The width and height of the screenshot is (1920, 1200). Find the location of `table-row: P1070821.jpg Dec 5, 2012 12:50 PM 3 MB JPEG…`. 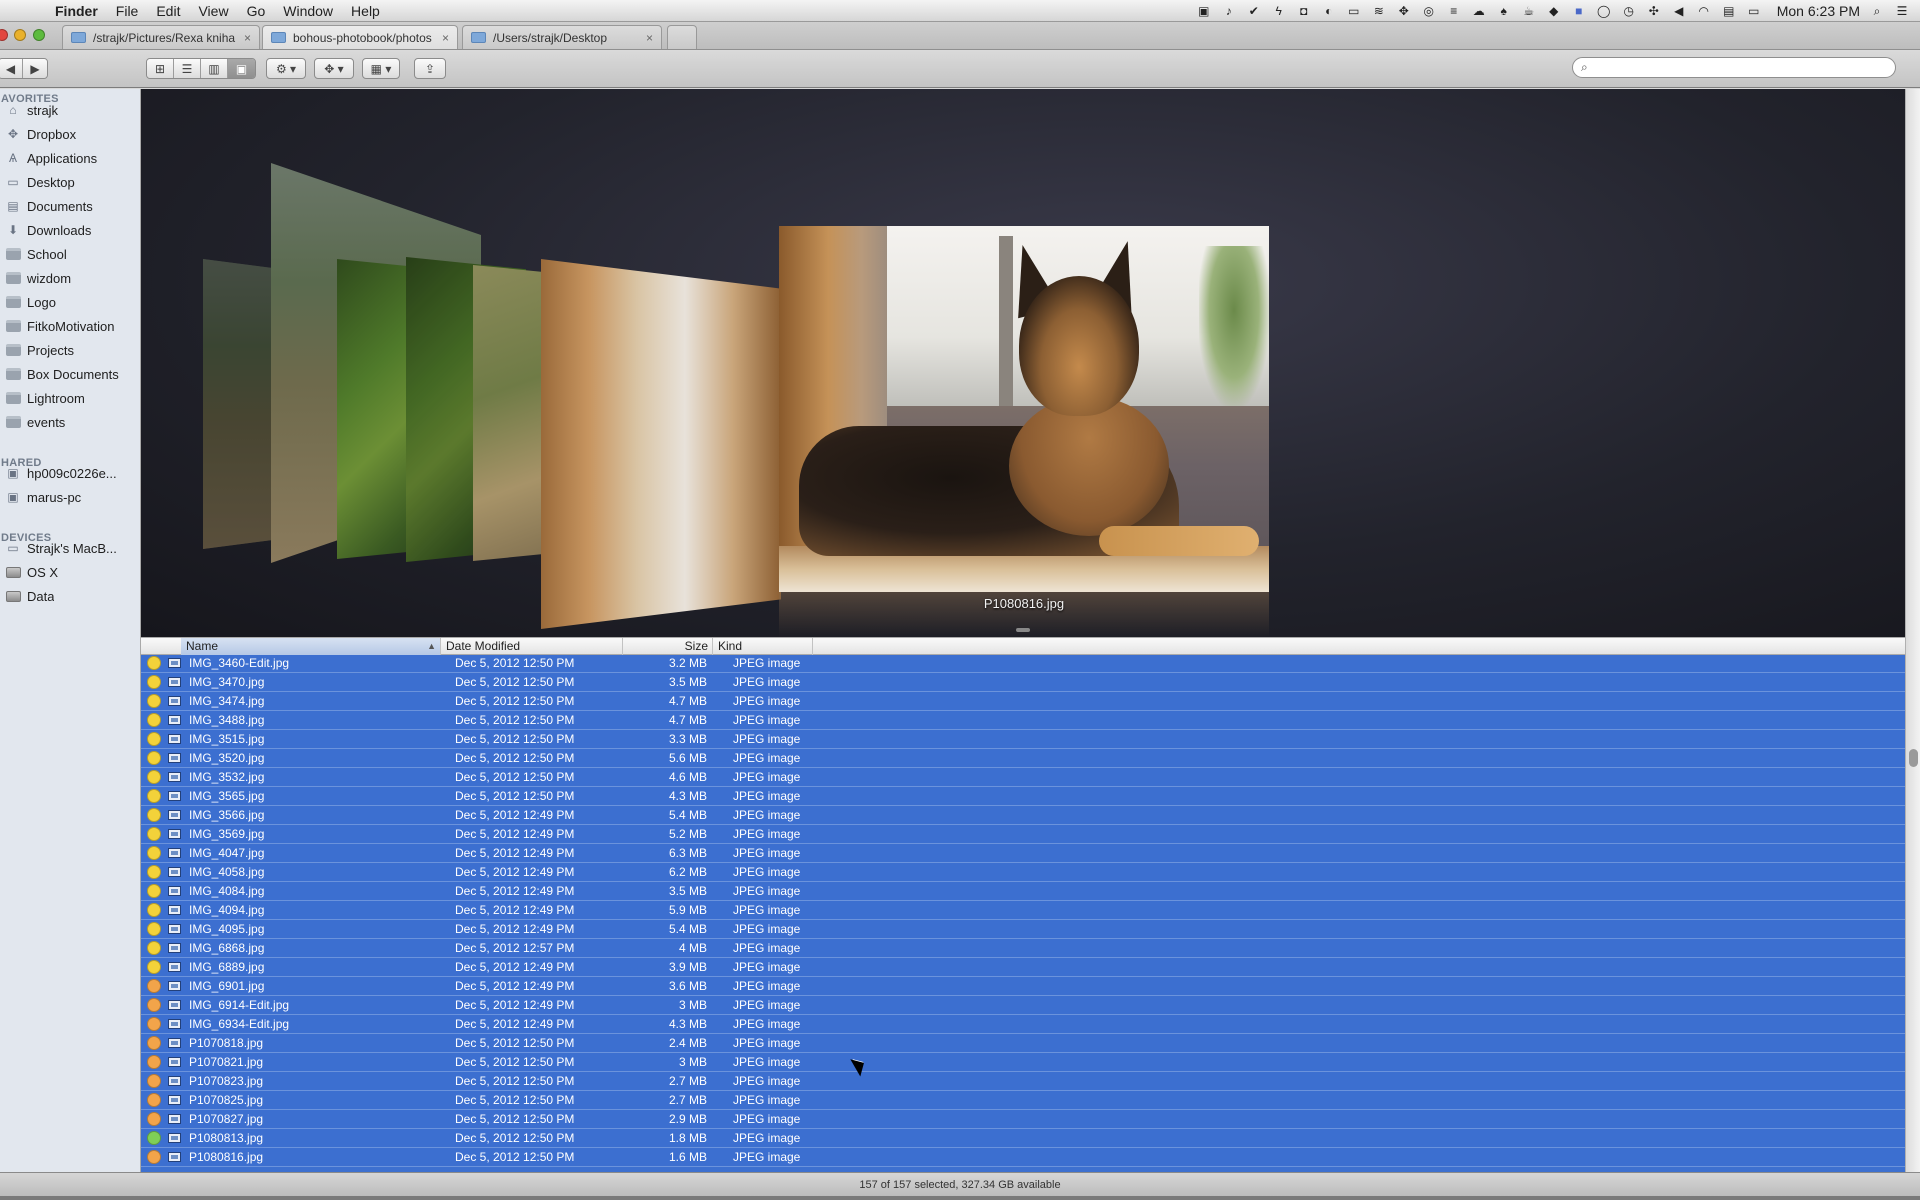

table-row: P1070821.jpg Dec 5, 2012 12:50 PM 3 MB JPEG… is located at coordinates (1023, 1062).